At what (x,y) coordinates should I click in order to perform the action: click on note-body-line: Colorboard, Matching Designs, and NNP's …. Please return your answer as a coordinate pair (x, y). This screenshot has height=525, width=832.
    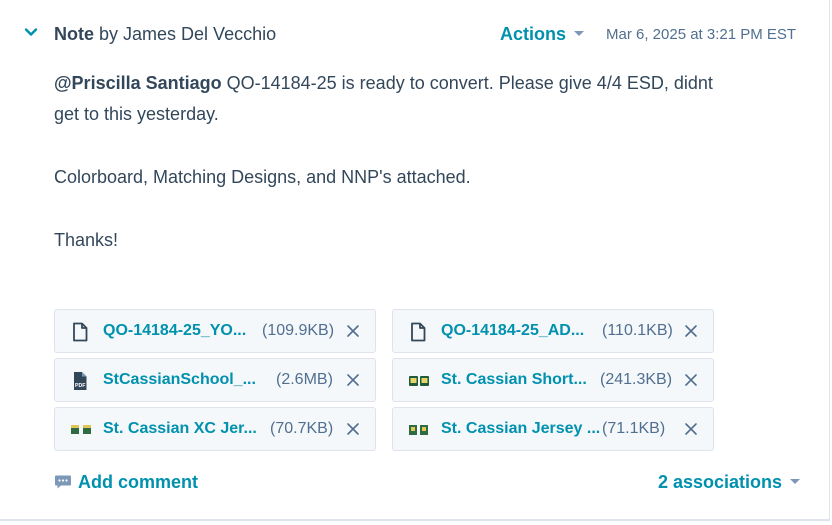
    Looking at the image, I should click on (262, 177).